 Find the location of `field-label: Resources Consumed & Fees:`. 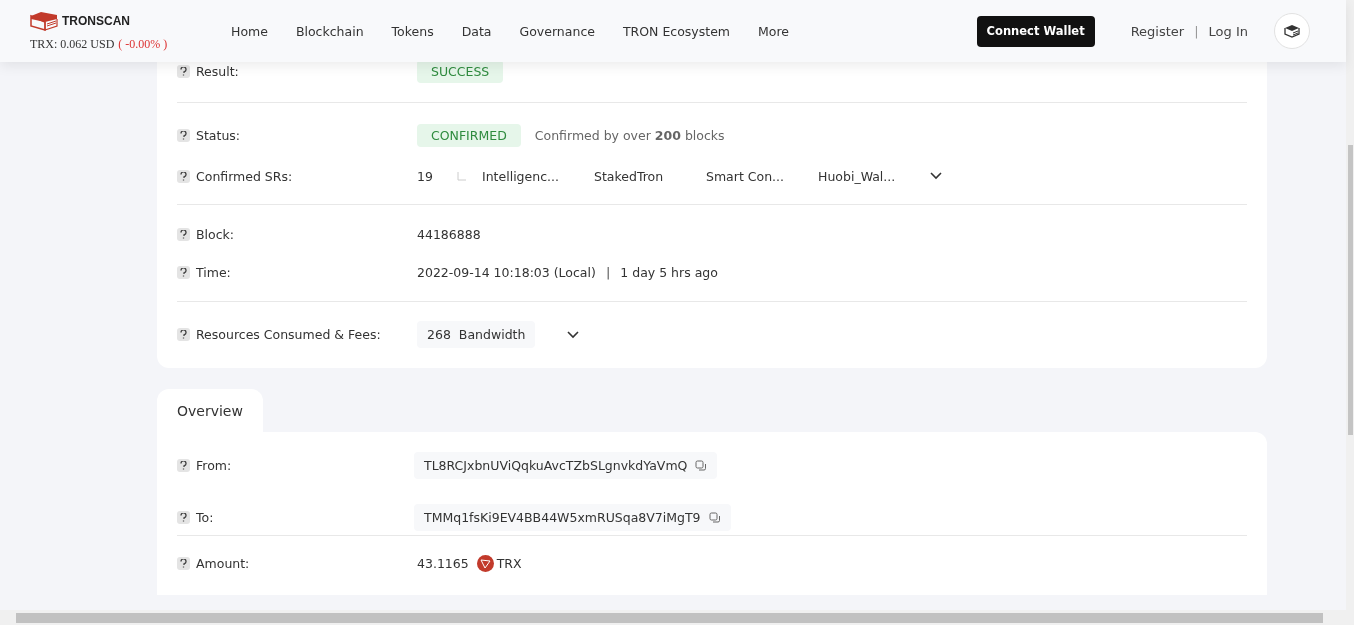

field-label: Resources Consumed & Fees: is located at coordinates (288, 334).